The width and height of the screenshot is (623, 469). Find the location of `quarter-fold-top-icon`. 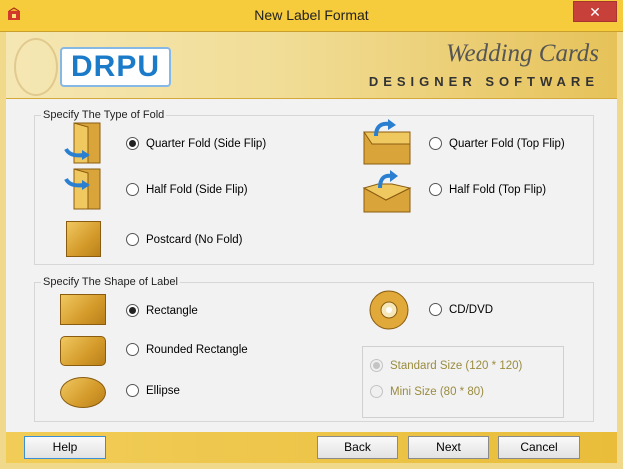

quarter-fold-top-icon is located at coordinates (387, 142).